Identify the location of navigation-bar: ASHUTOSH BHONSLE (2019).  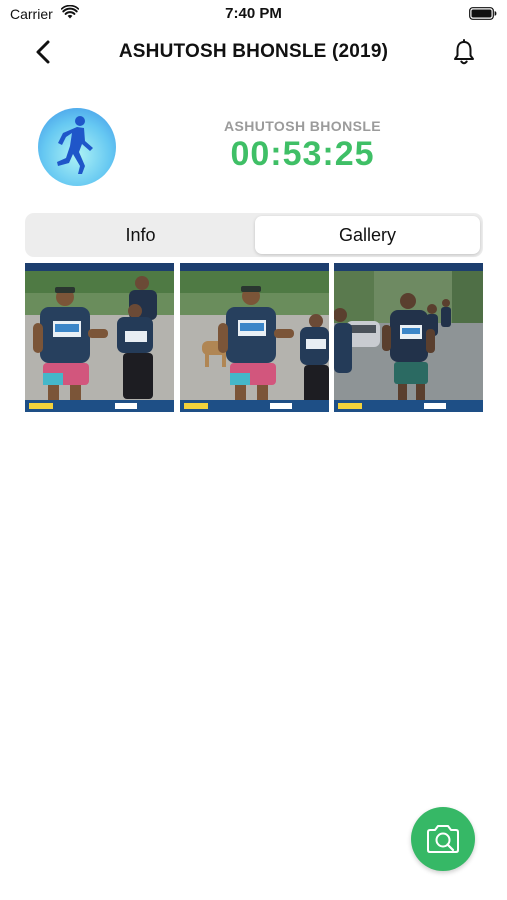
(253, 53).